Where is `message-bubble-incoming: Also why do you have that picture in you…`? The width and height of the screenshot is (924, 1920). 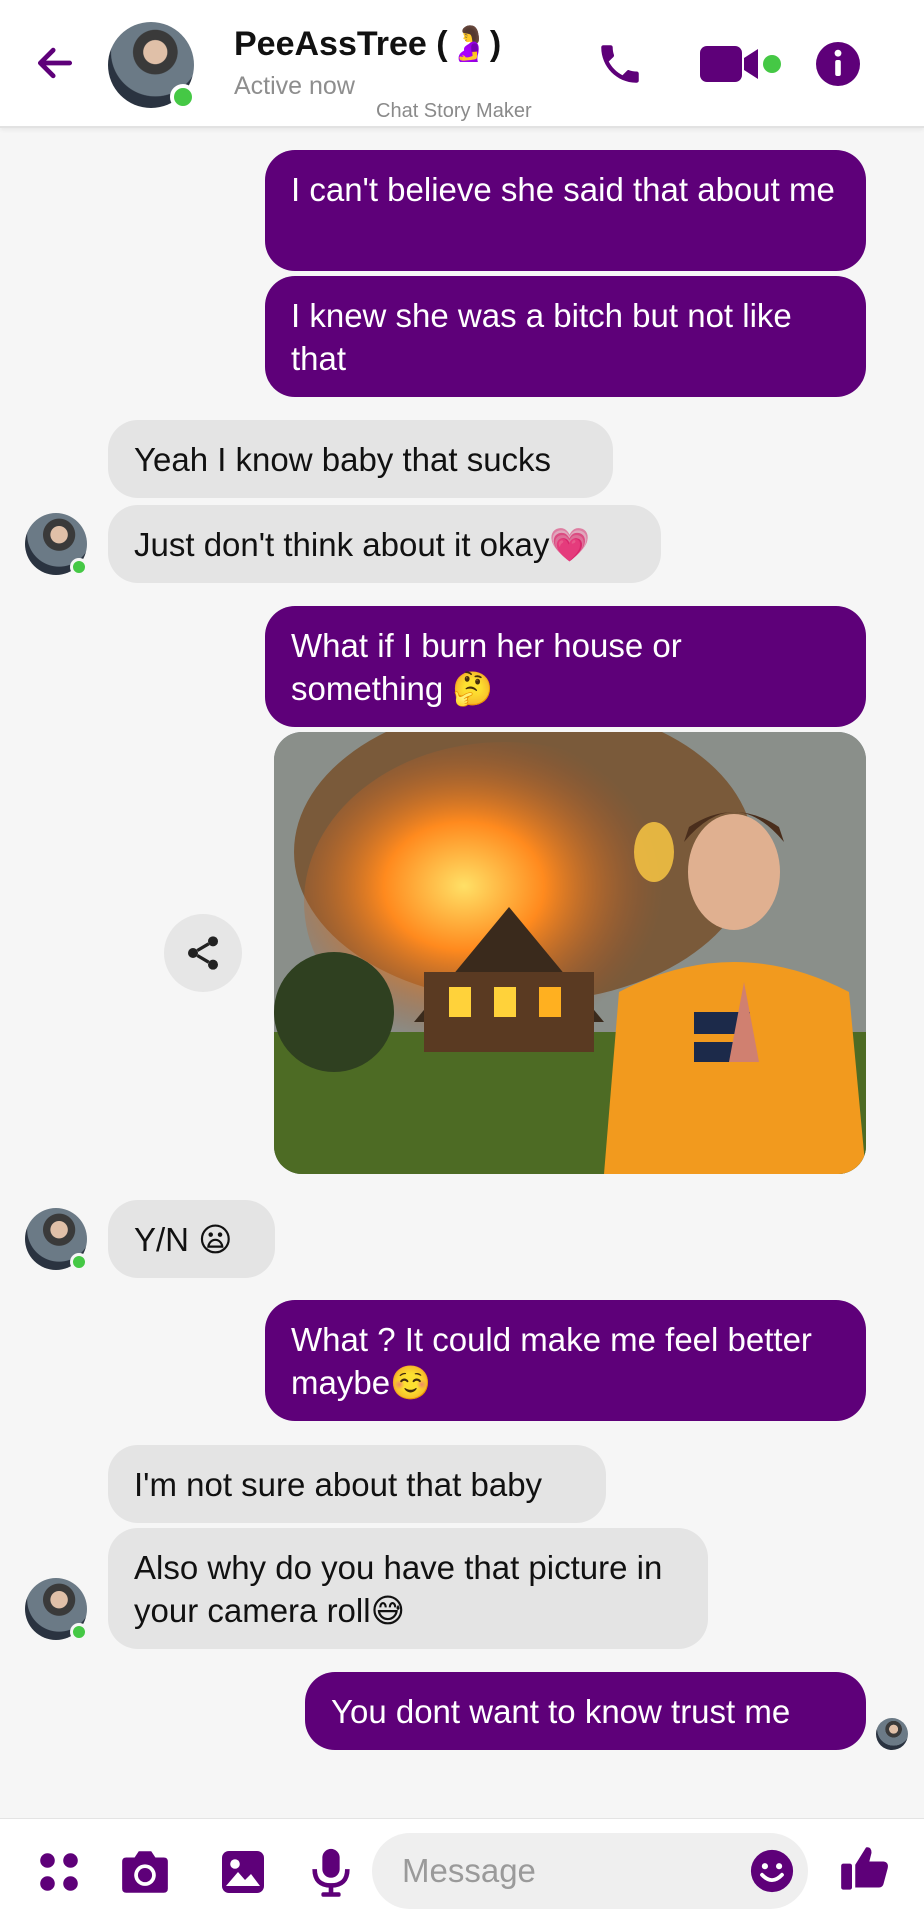 message-bubble-incoming: Also why do you have that picture in you… is located at coordinates (408, 1588).